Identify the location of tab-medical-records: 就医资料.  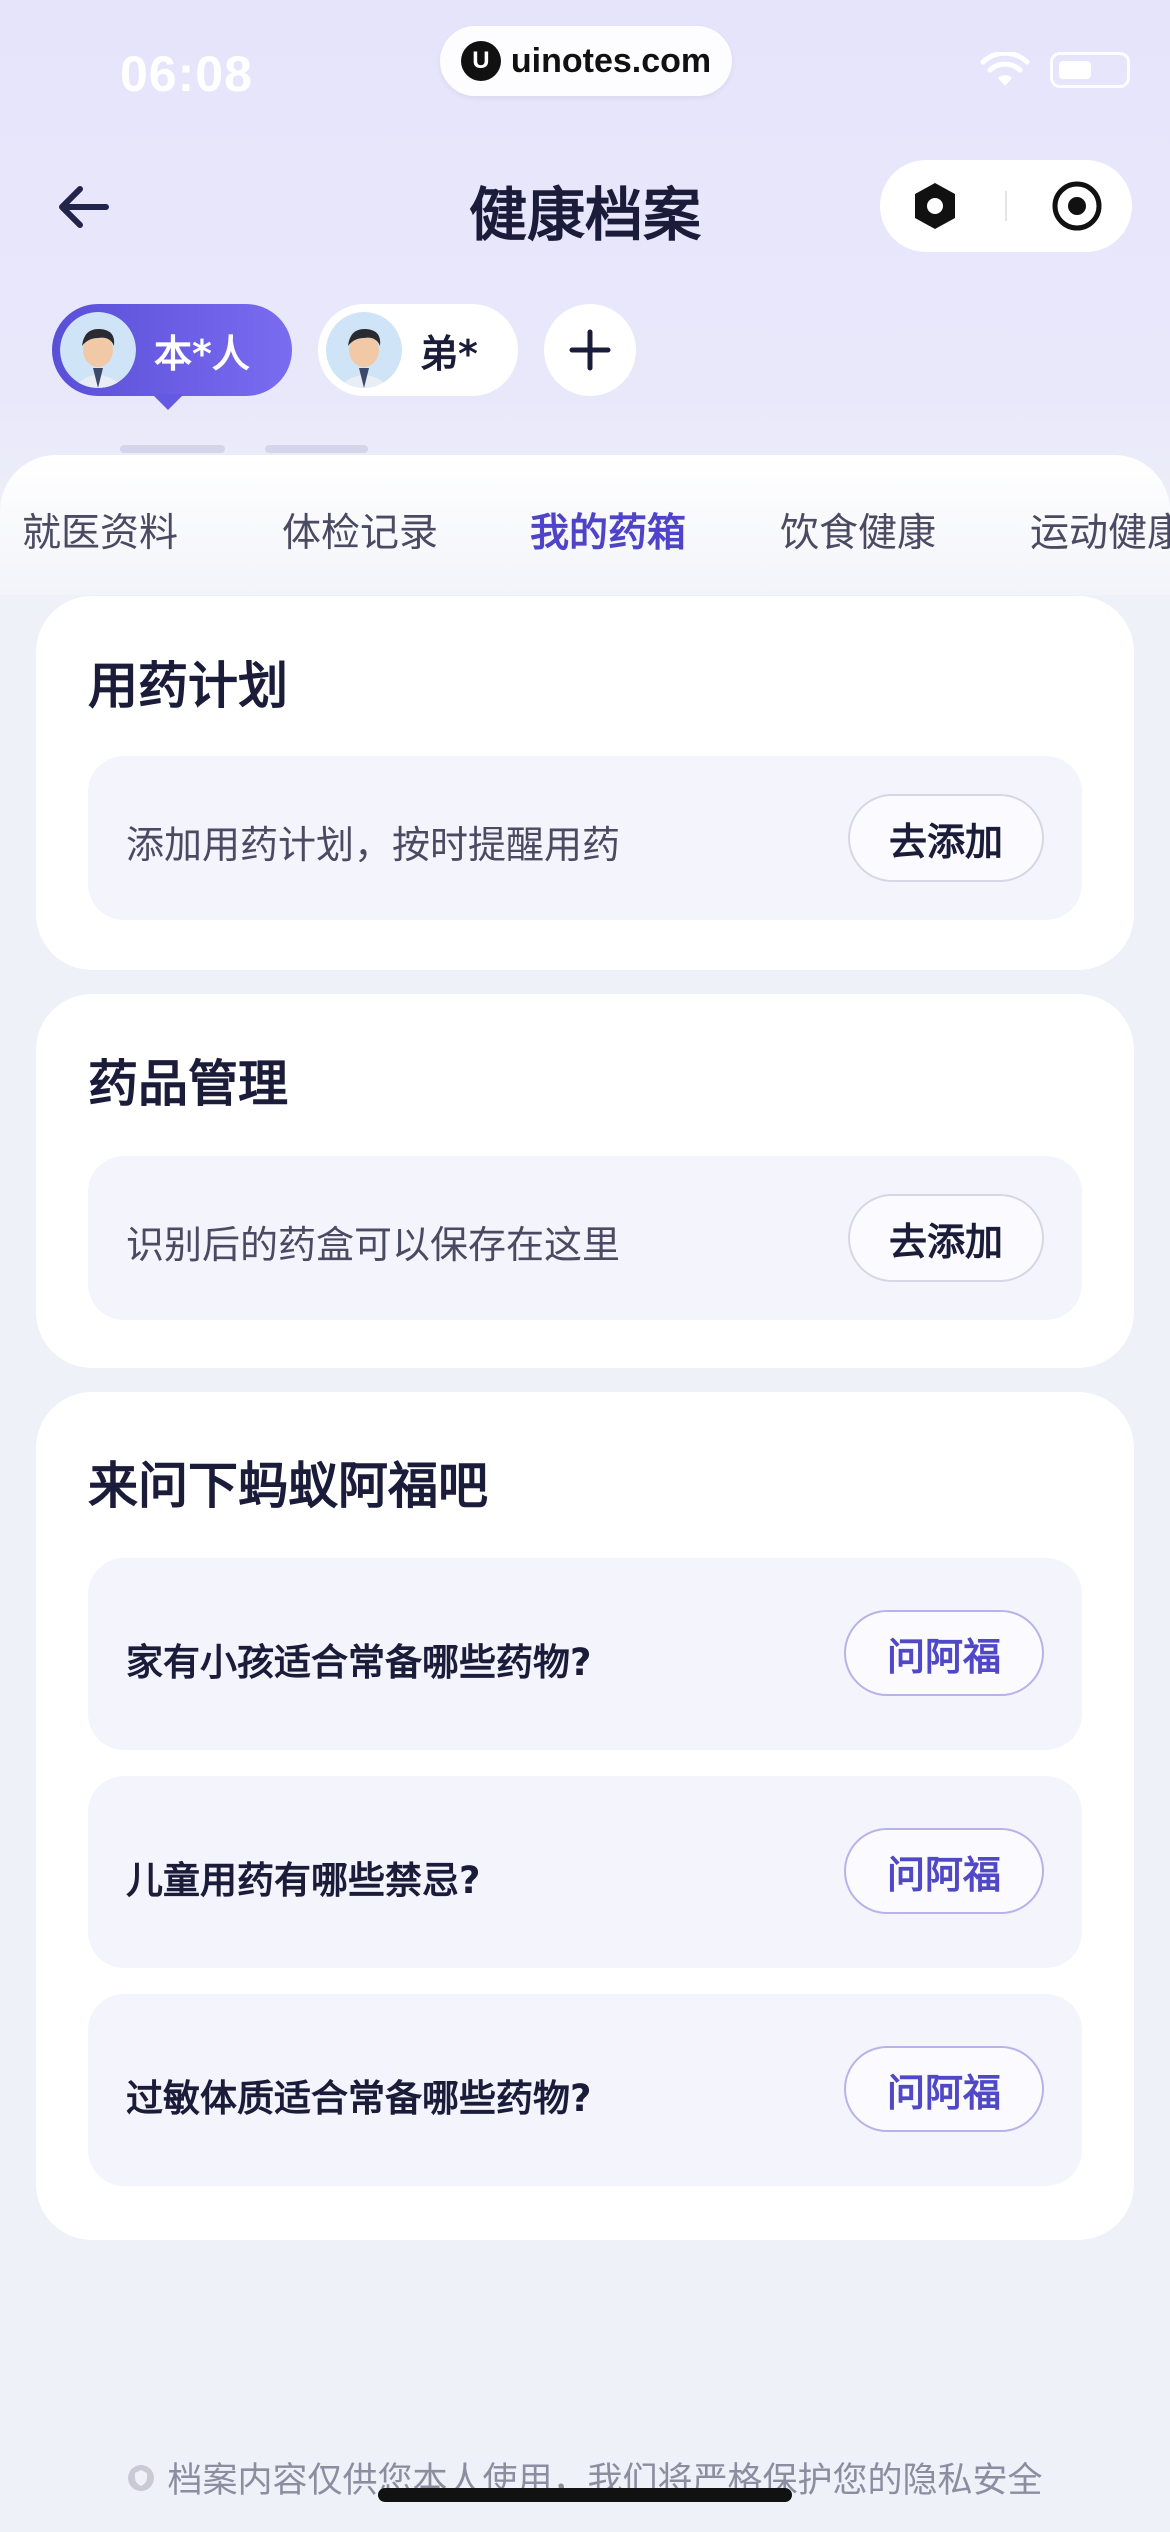
(100, 530).